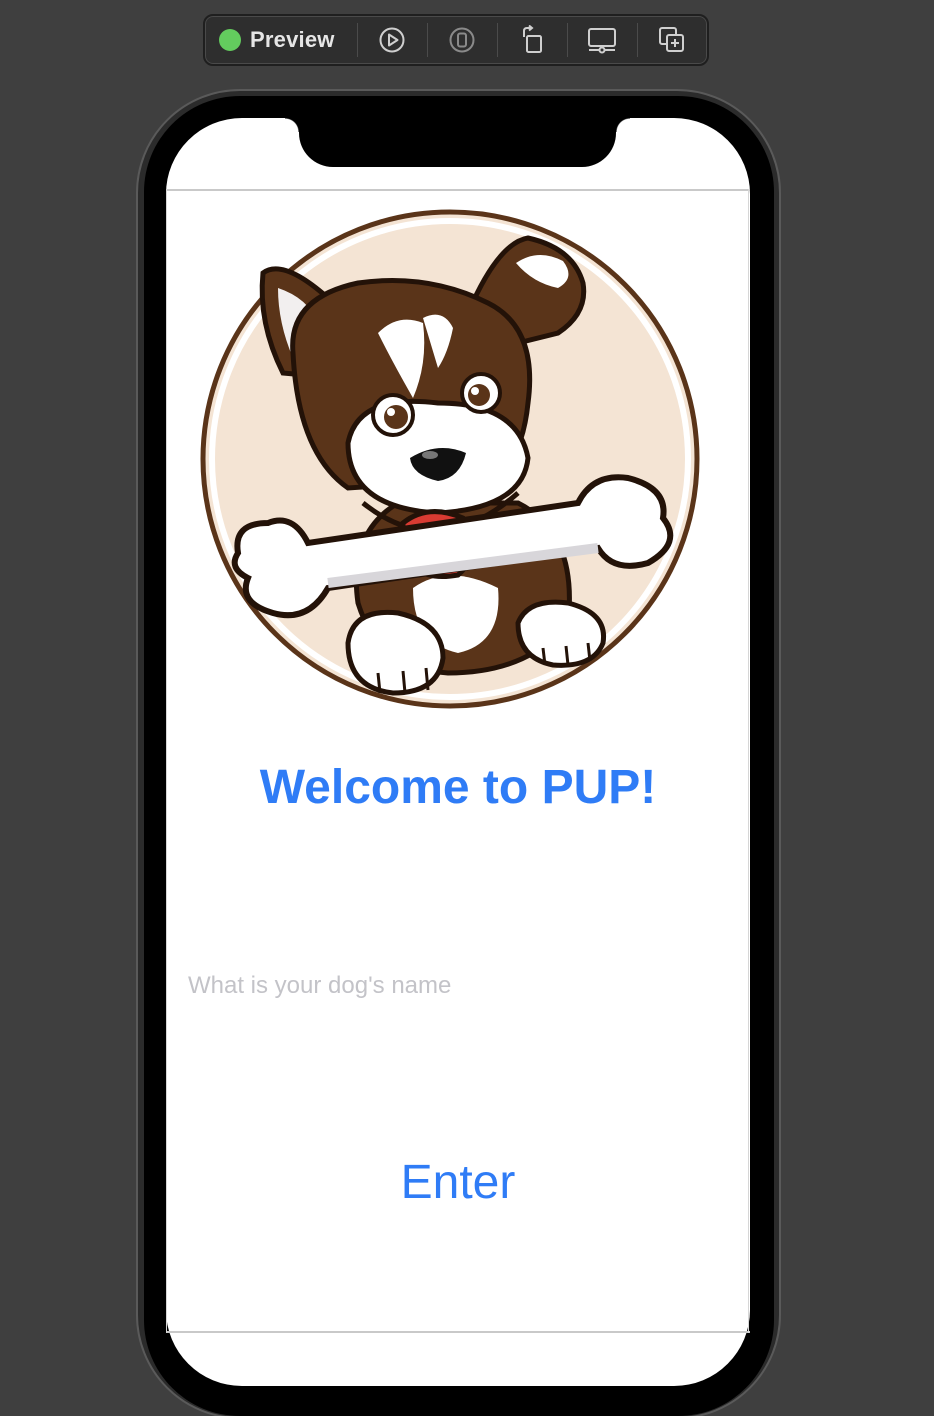 The width and height of the screenshot is (934, 1416). Describe the element at coordinates (458, 787) in the screenshot. I see `welcome-title: Welcome to PUP!` at that location.